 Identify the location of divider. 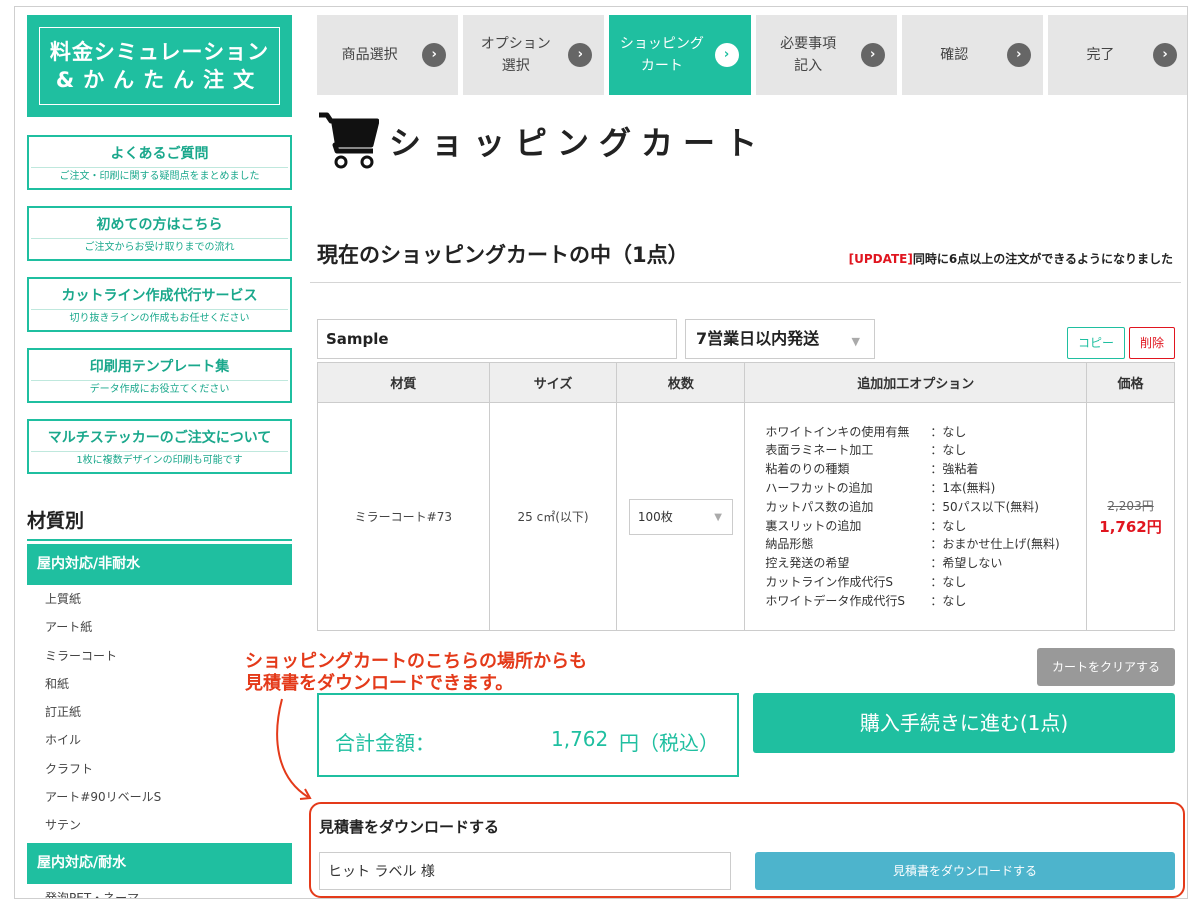
(745, 282).